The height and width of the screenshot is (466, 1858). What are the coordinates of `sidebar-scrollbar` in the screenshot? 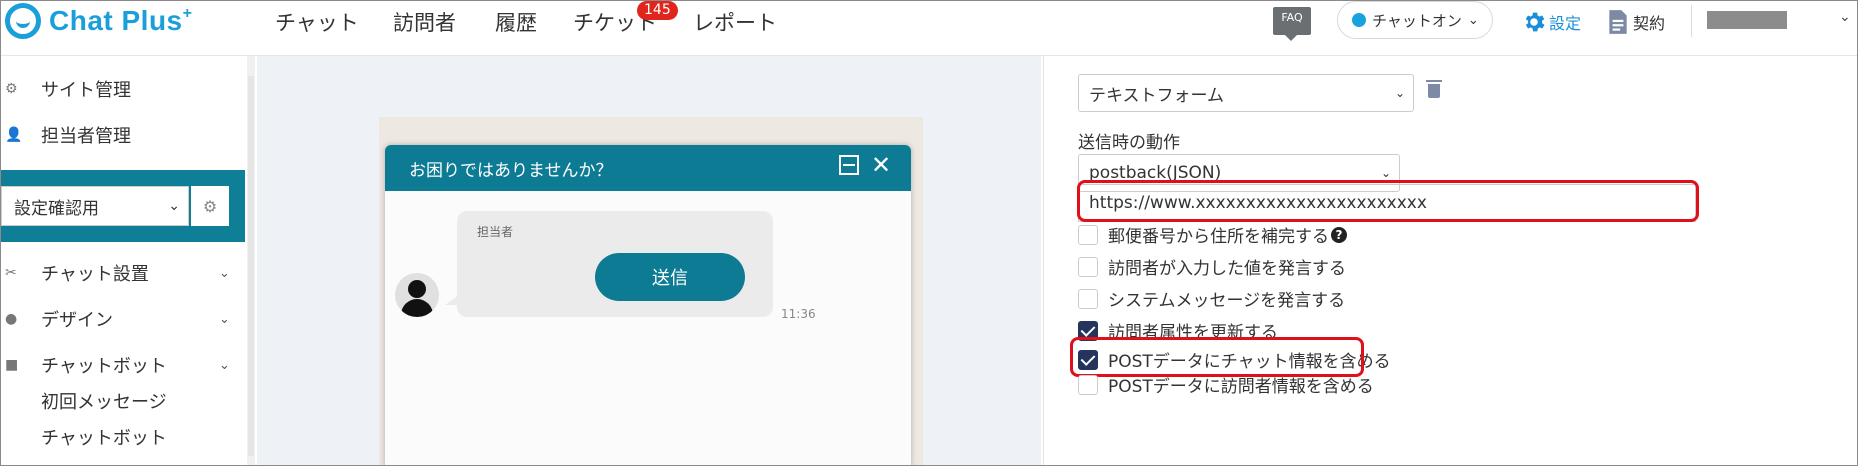 It's located at (251, 260).